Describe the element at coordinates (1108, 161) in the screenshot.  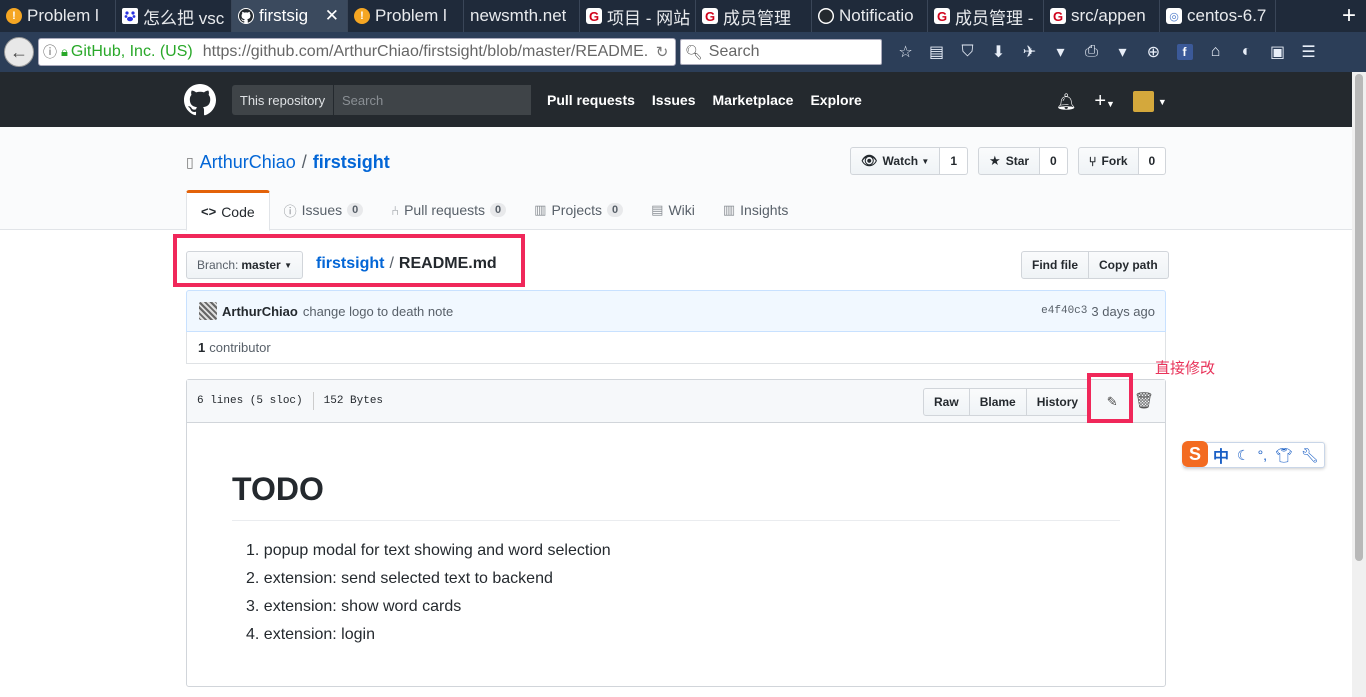
I see `fork-button: ⑂ Fork` at that location.